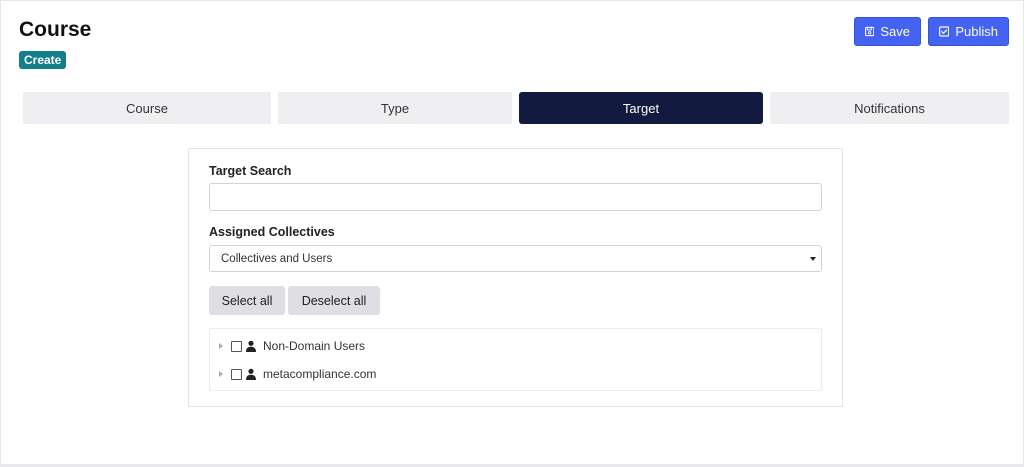 The height and width of the screenshot is (467, 1024). What do you see at coordinates (247, 300) in the screenshot?
I see `select-all-button: Select all` at bounding box center [247, 300].